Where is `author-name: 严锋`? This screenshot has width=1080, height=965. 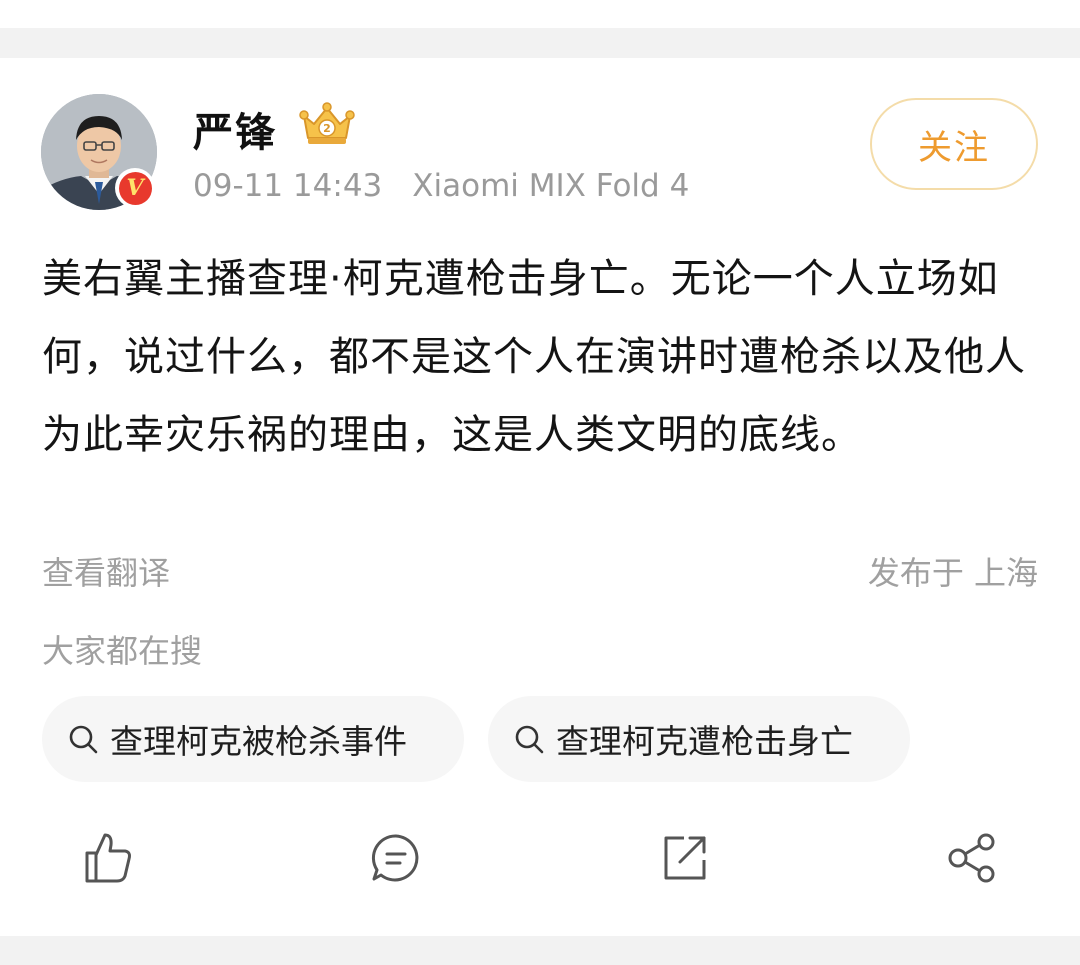
author-name: 严锋 is located at coordinates (235, 129).